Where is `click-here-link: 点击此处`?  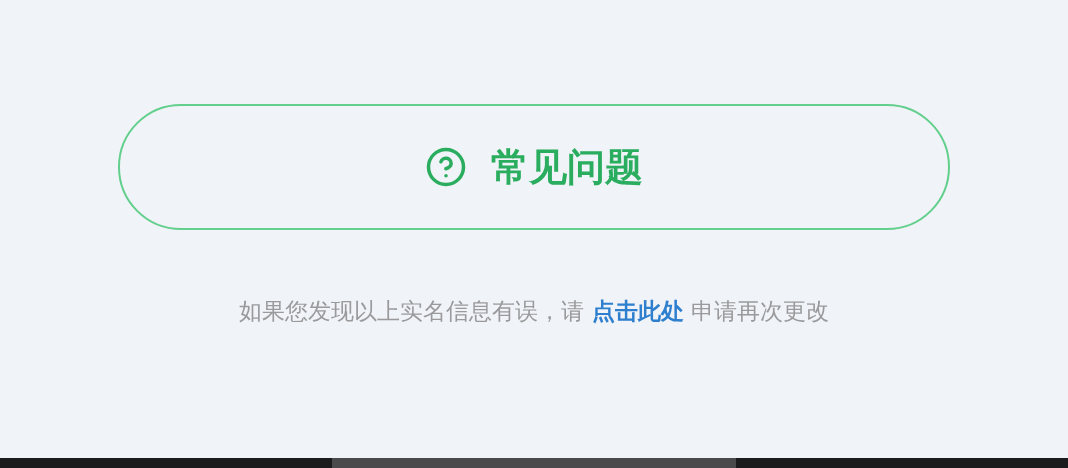 click-here-link: 点击此处 is located at coordinates (637, 311).